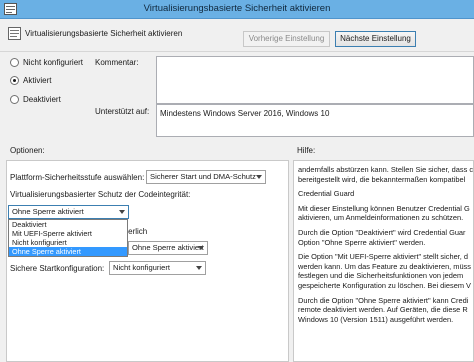  What do you see at coordinates (68, 251) in the screenshot?
I see `dropdown-option-without-lock: Ohne Sperre aktiviert` at bounding box center [68, 251].